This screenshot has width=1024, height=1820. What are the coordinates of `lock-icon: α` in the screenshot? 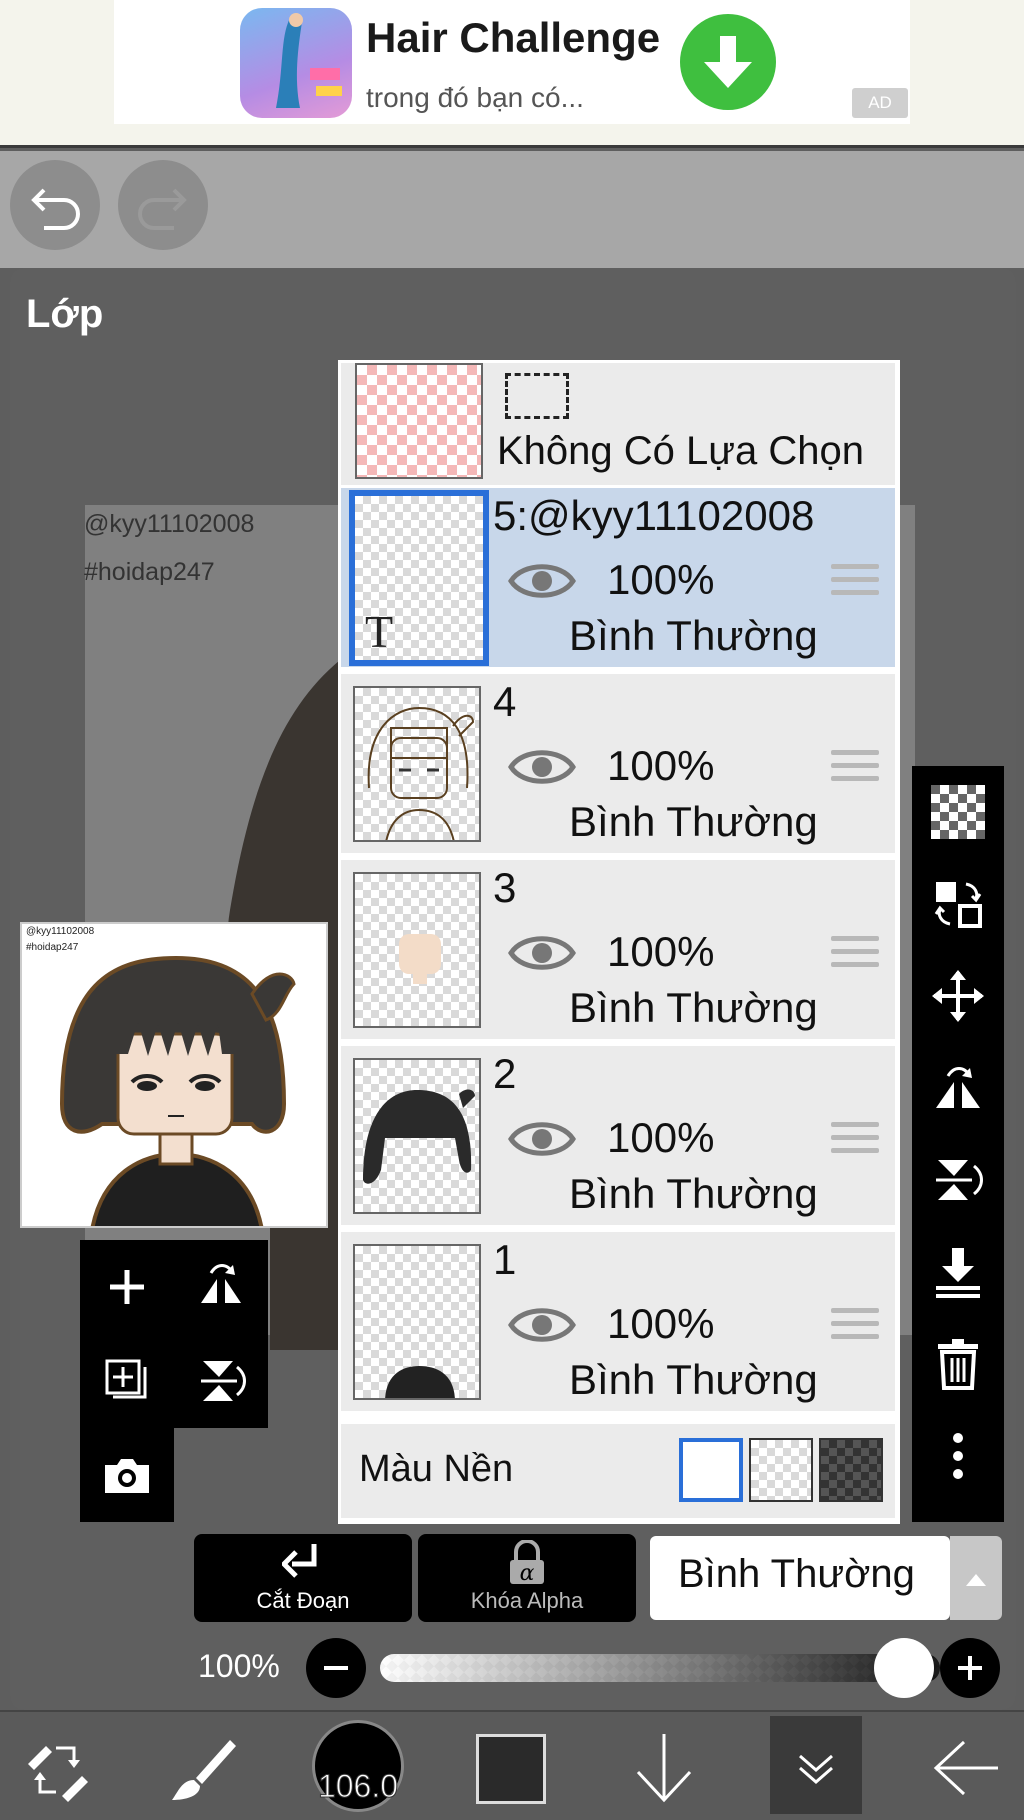 It's located at (527, 1563).